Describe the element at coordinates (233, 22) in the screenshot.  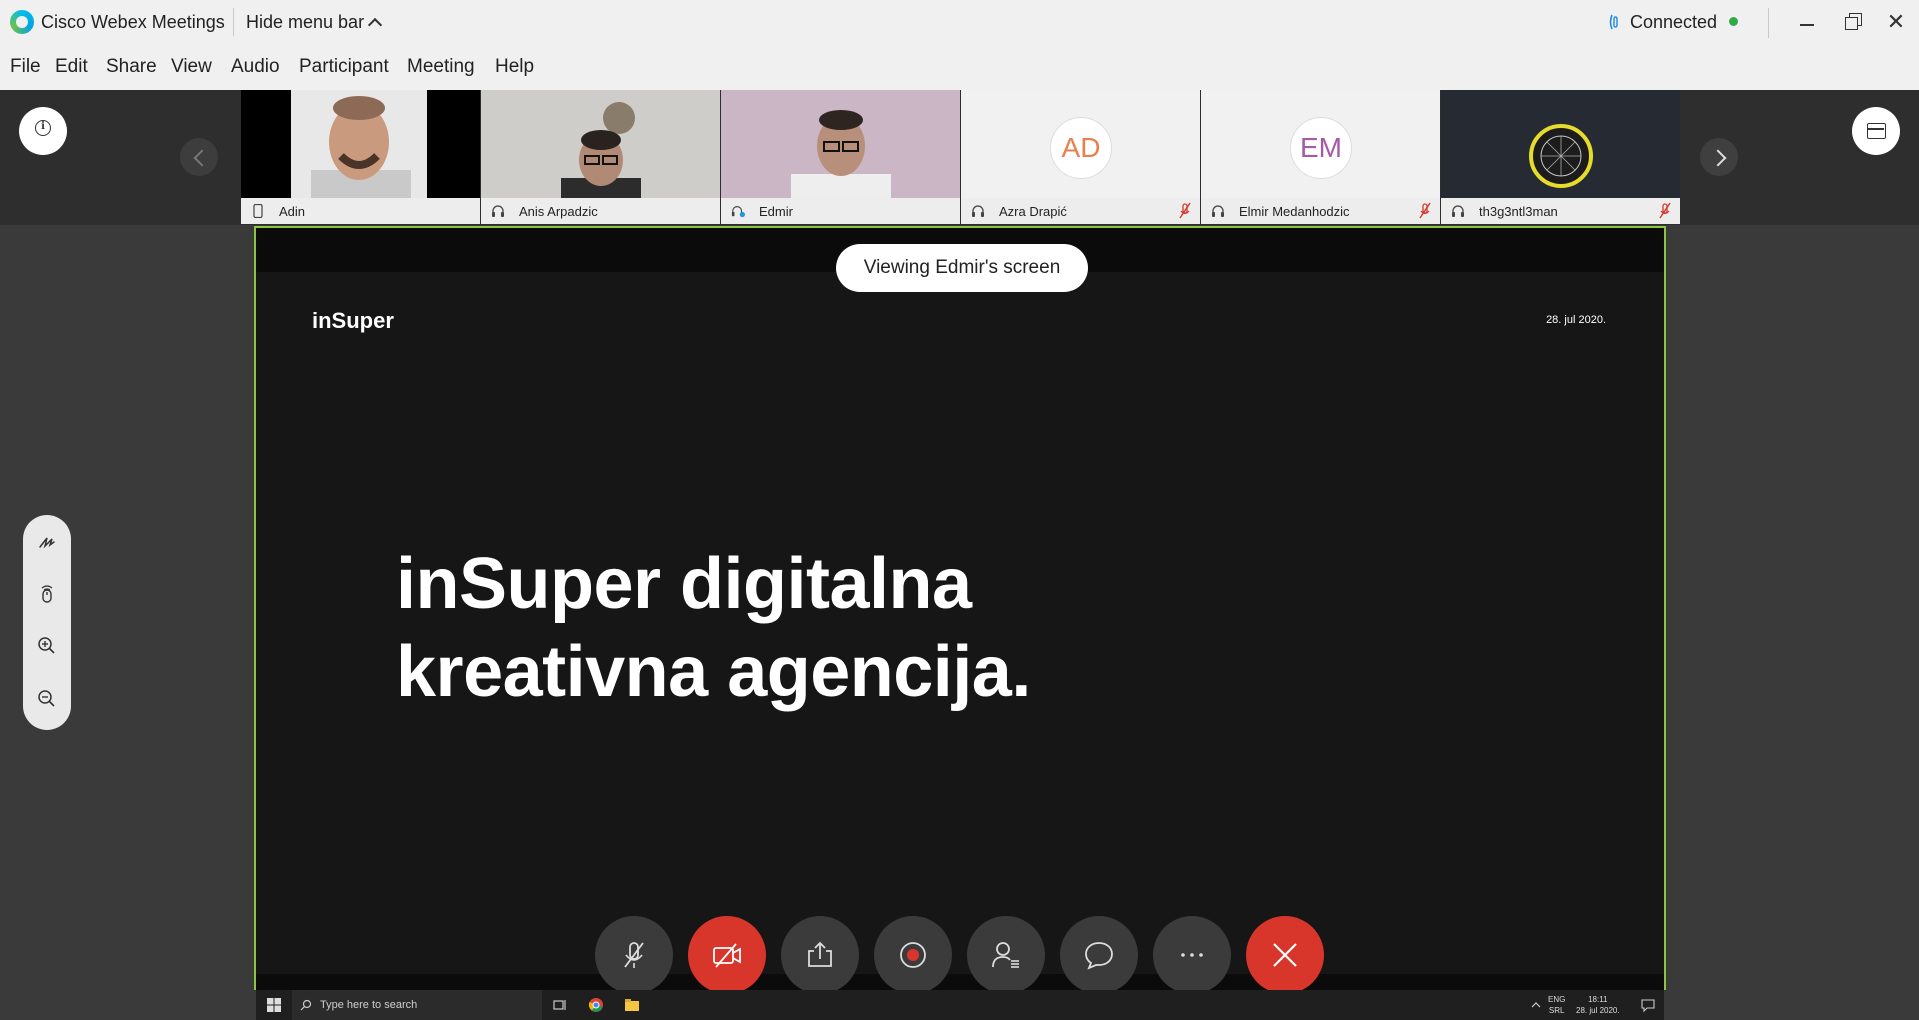
I see `title-separator` at that location.